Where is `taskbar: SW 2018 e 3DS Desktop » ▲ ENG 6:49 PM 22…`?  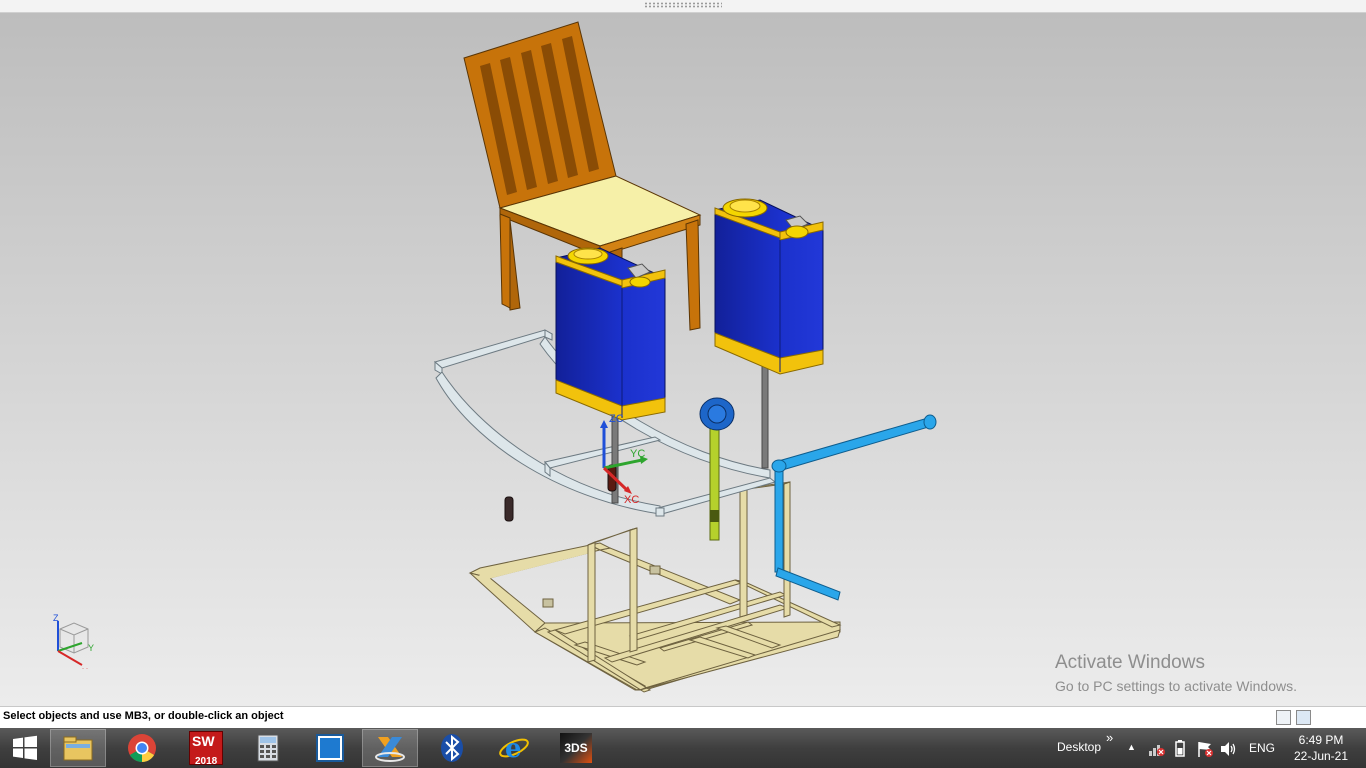
taskbar: SW 2018 e 3DS Desktop » ▲ ENG 6:49 PM 22… is located at coordinates (683, 748).